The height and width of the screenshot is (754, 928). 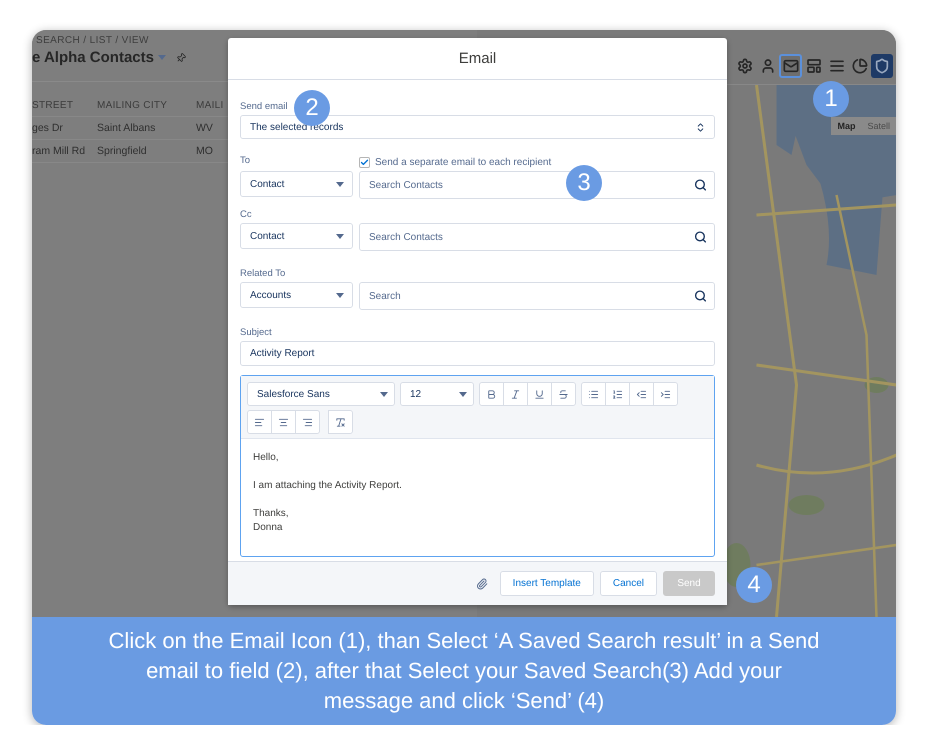 What do you see at coordinates (537, 237) in the screenshot?
I see `search-field: Search Contacts` at bounding box center [537, 237].